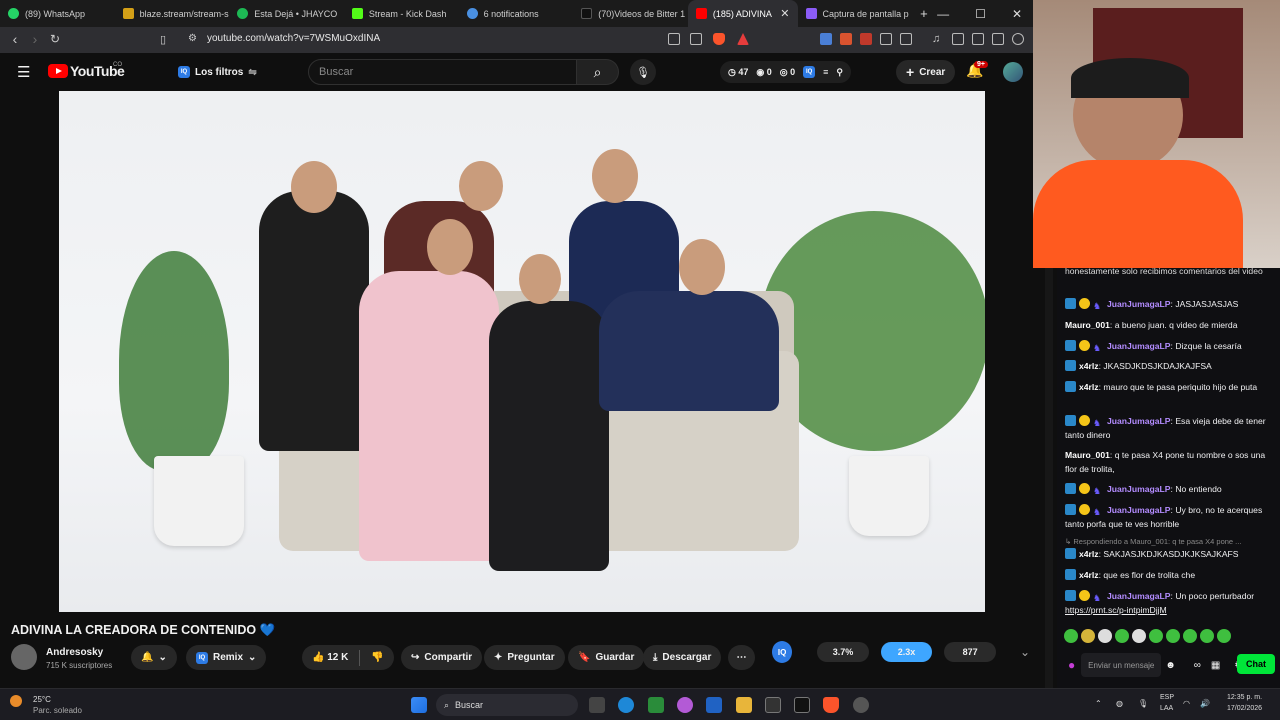 The width and height of the screenshot is (1280, 720). What do you see at coordinates (855, 13) in the screenshot?
I see `tab-screenshot: Captura de pantalla p` at bounding box center [855, 13].